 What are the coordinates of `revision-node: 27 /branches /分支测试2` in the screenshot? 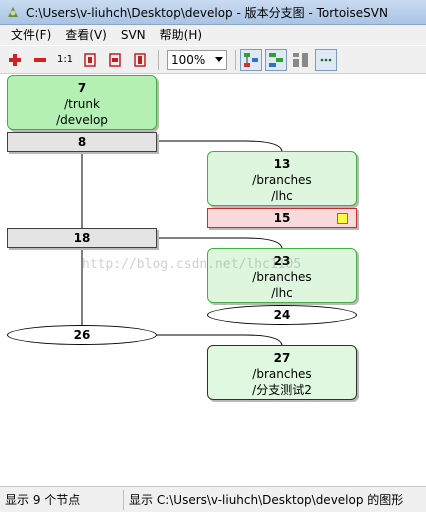 It's located at (282, 372).